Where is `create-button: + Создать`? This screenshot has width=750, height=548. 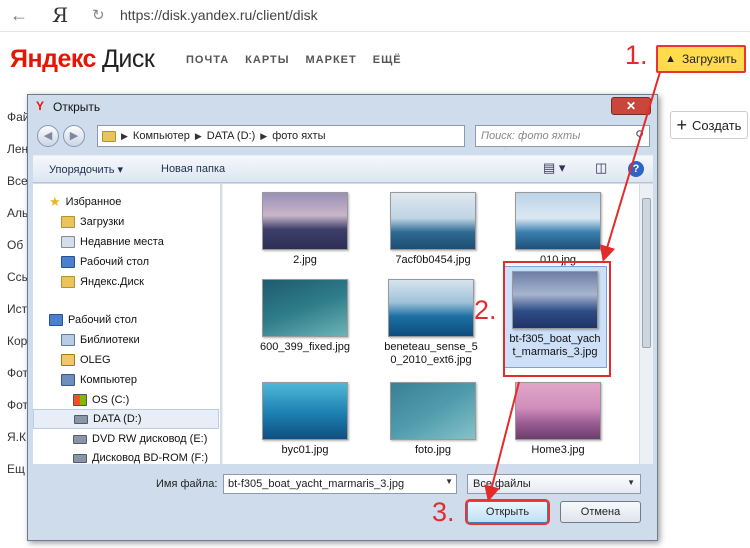
create-button: + Создать is located at coordinates (709, 125).